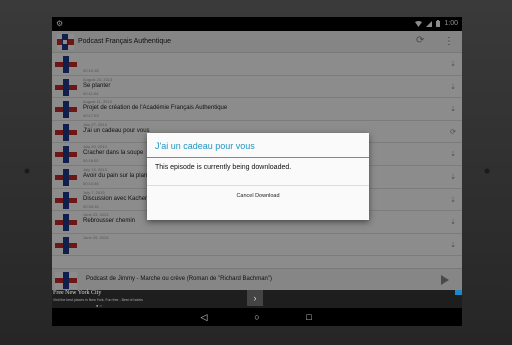  Describe the element at coordinates (487, 171) in the screenshot. I see `sensor-dot` at that location.